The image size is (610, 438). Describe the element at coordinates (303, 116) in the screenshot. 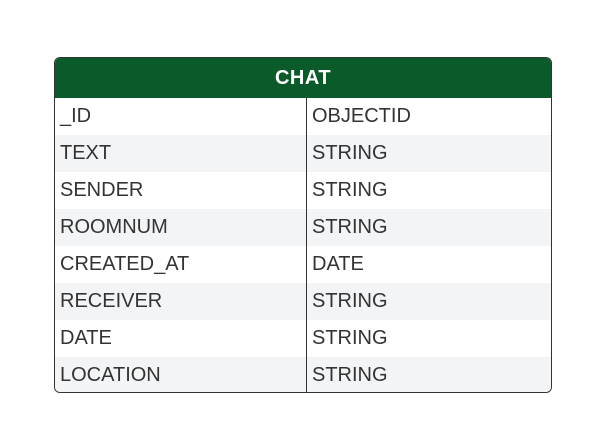

I see `field-row: _ID OBJECTID` at that location.